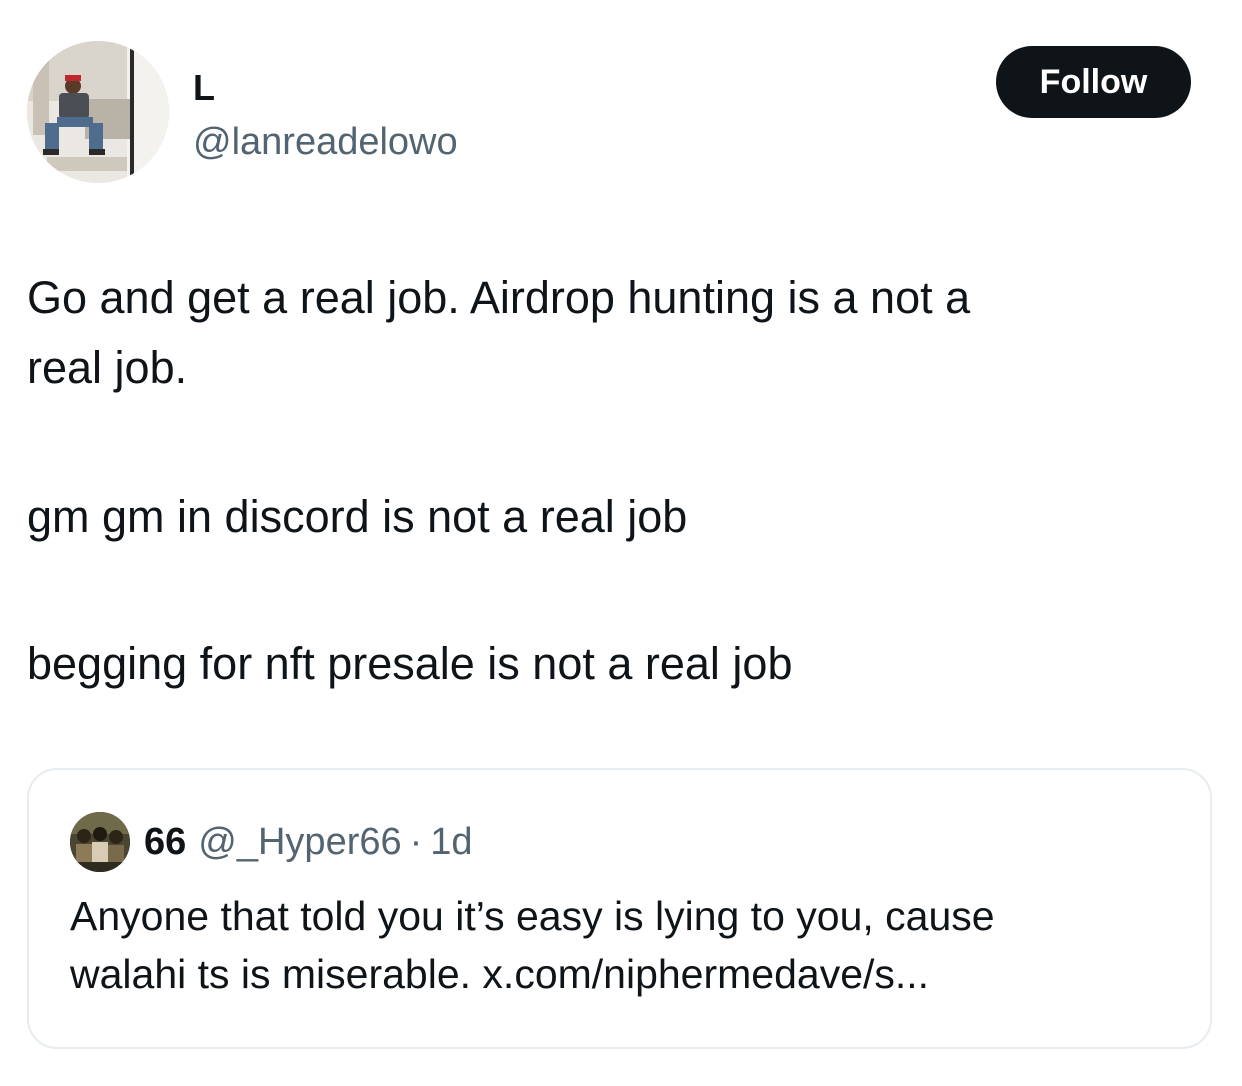 This screenshot has height=1086, width=1242. I want to click on author-avatar, so click(98, 112).